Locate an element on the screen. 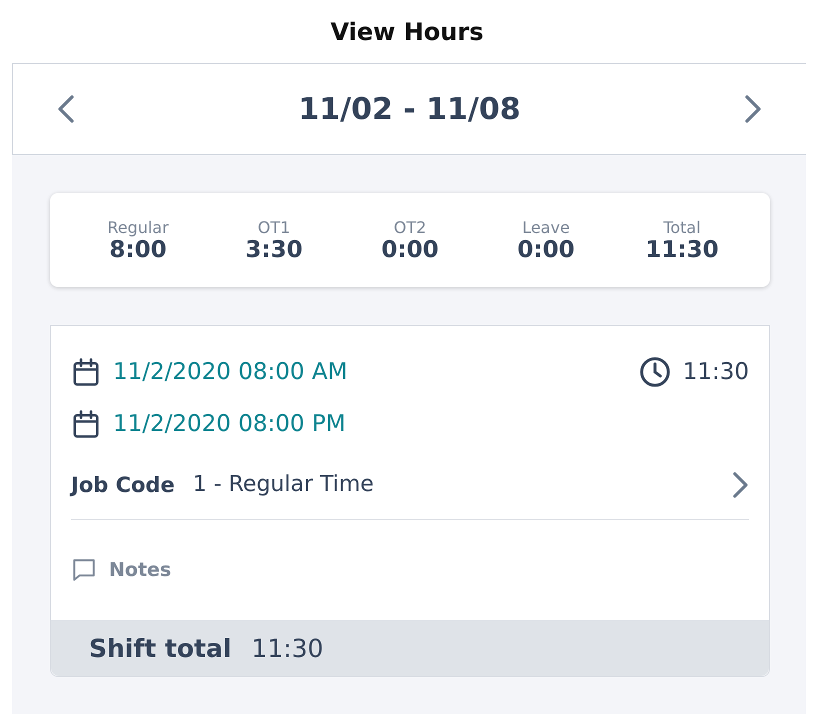 The image size is (814, 714). clock-icon is located at coordinates (654, 372).